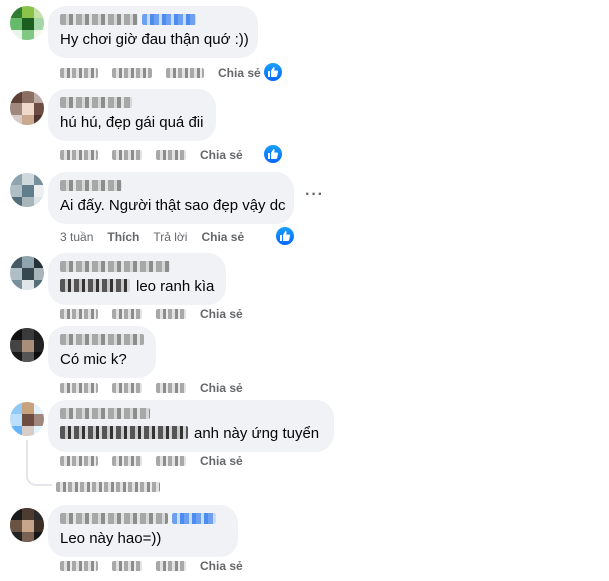 The height and width of the screenshot is (581, 609). I want to click on comment-bubble: Có mic k?, so click(102, 352).